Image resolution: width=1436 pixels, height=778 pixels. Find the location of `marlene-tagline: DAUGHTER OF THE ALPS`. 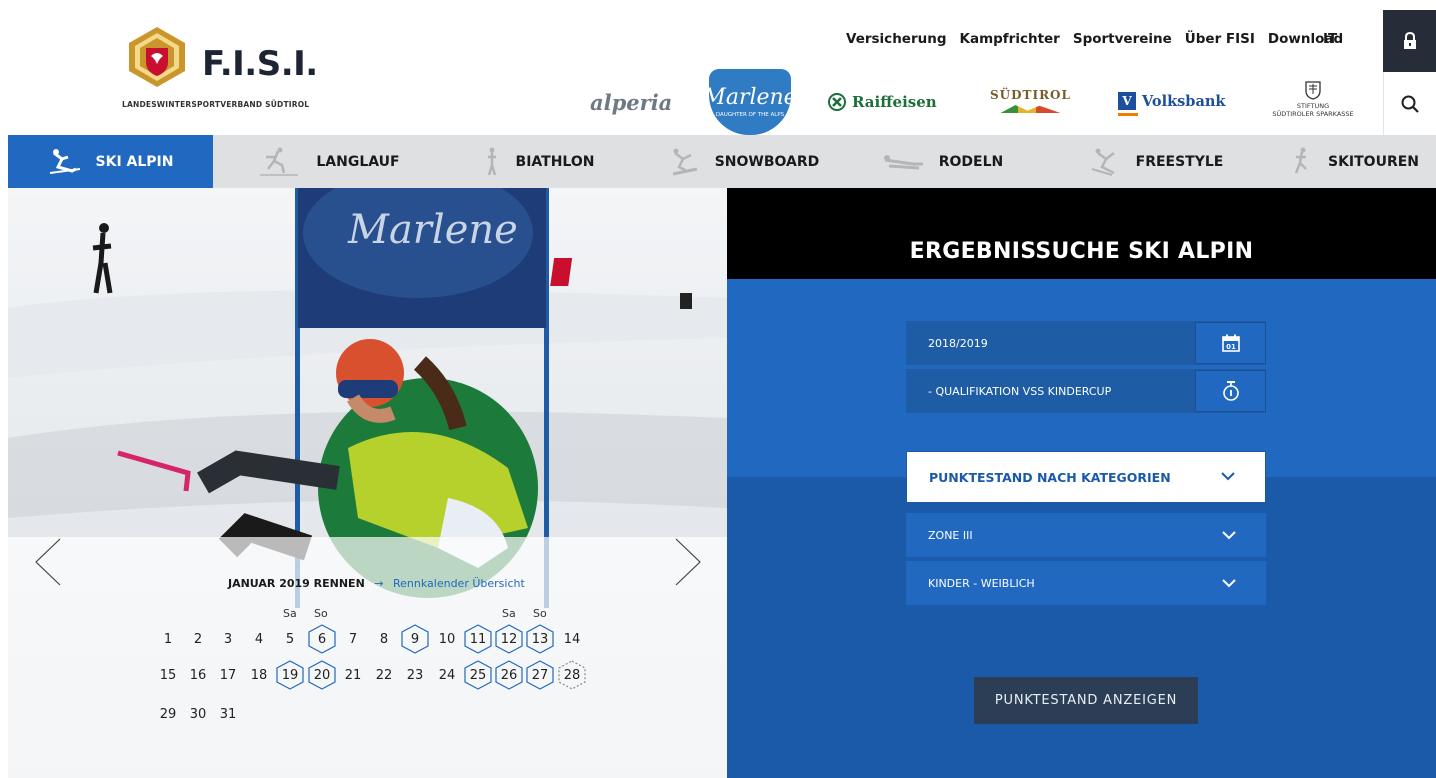

marlene-tagline: DAUGHTER OF THE ALPS is located at coordinates (750, 114).